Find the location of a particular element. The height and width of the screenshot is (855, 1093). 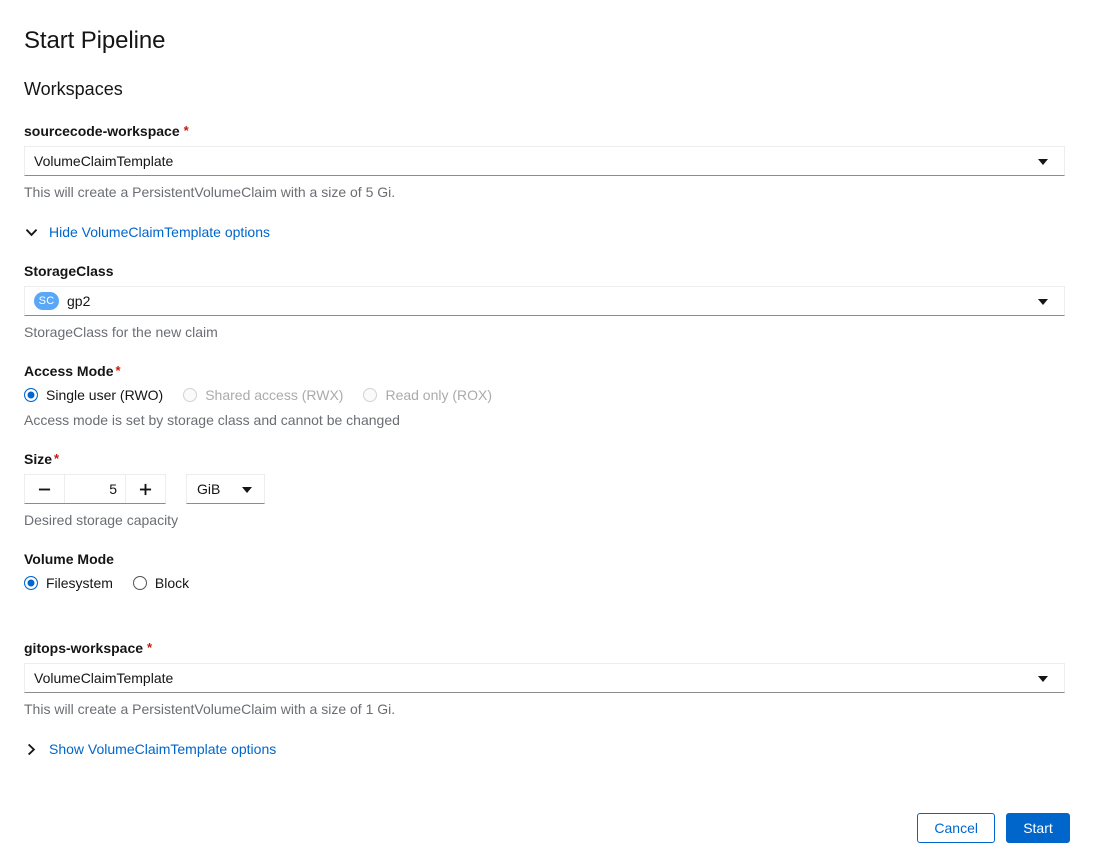

storageclass-helper-text: StorageClass for the new claim is located at coordinates (121, 332).